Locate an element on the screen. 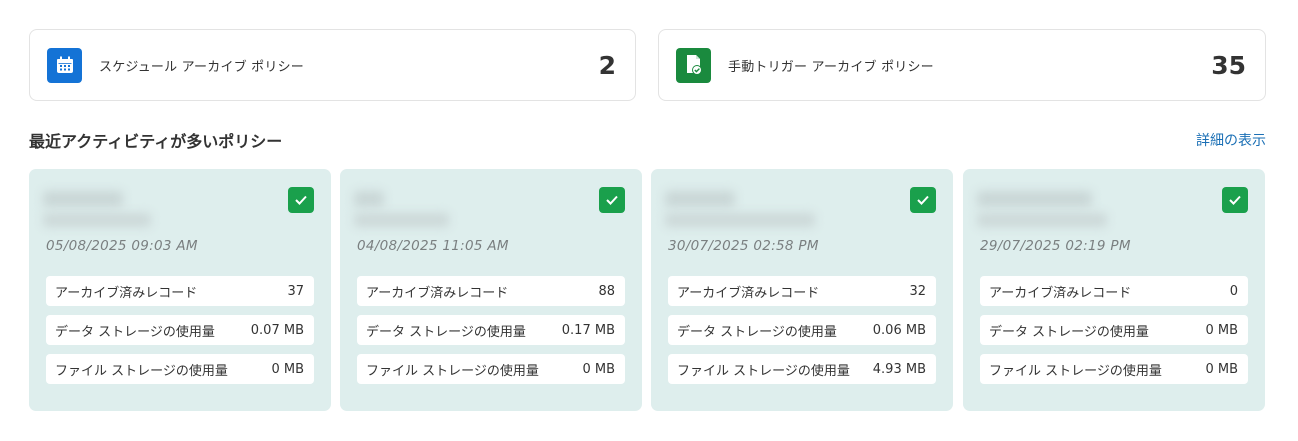  metric-value: 4.93 MB is located at coordinates (899, 369).